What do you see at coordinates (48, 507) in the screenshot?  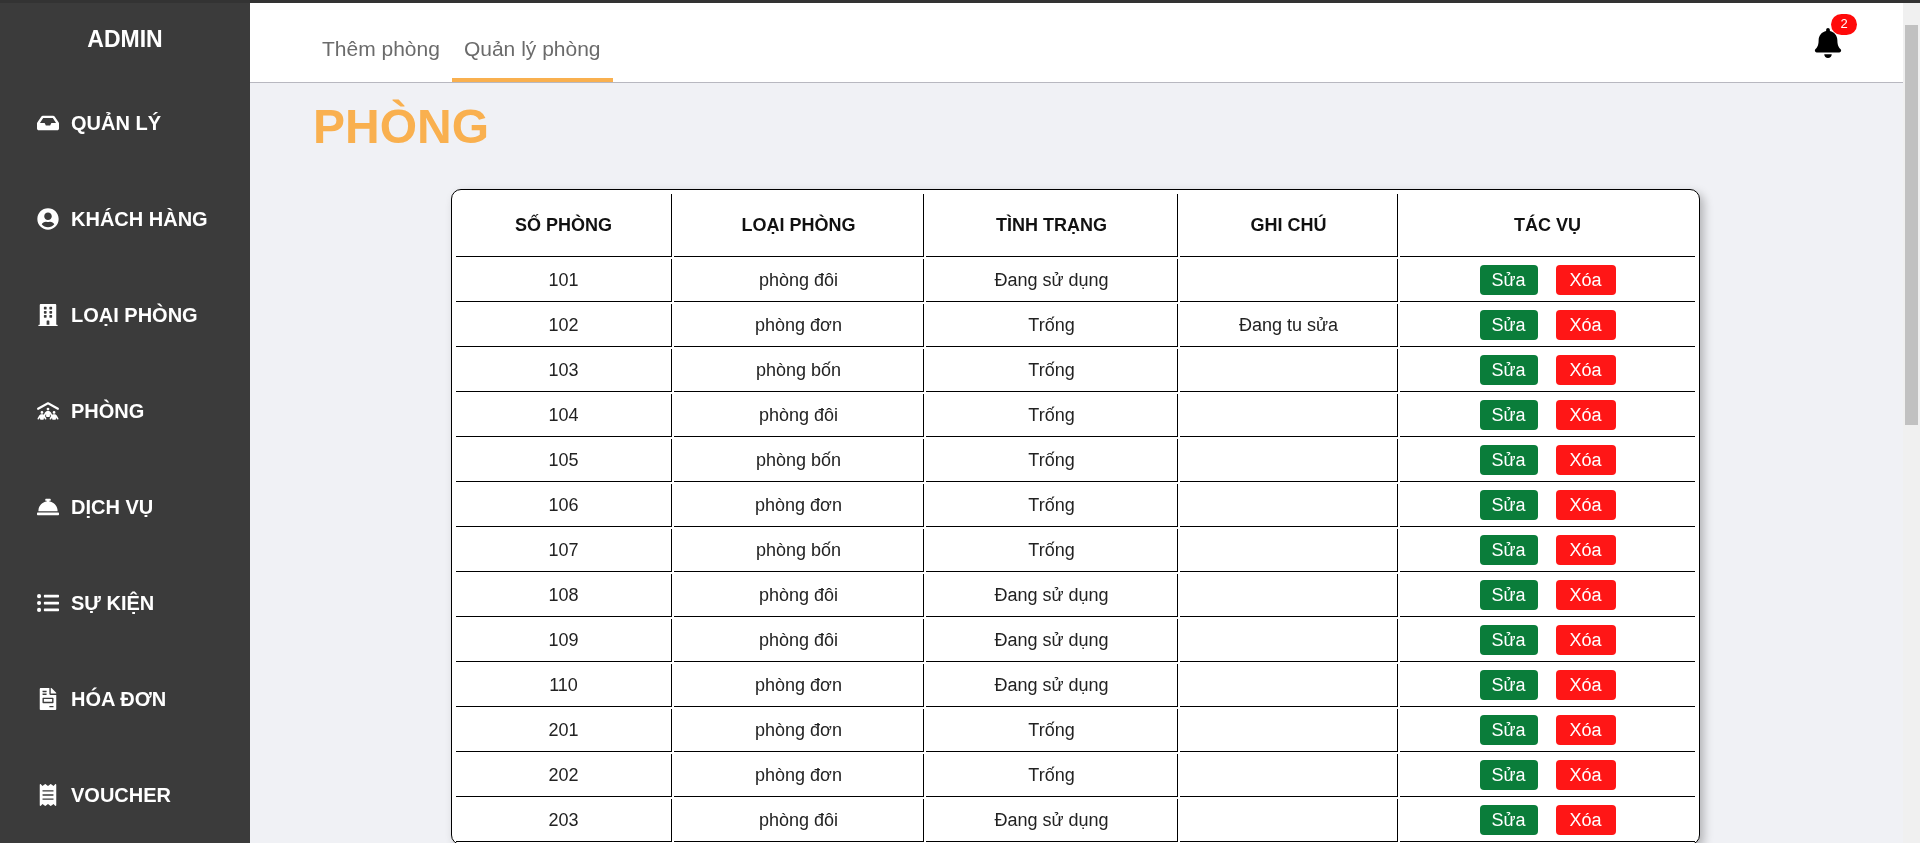 I see `service-bell-icon` at bounding box center [48, 507].